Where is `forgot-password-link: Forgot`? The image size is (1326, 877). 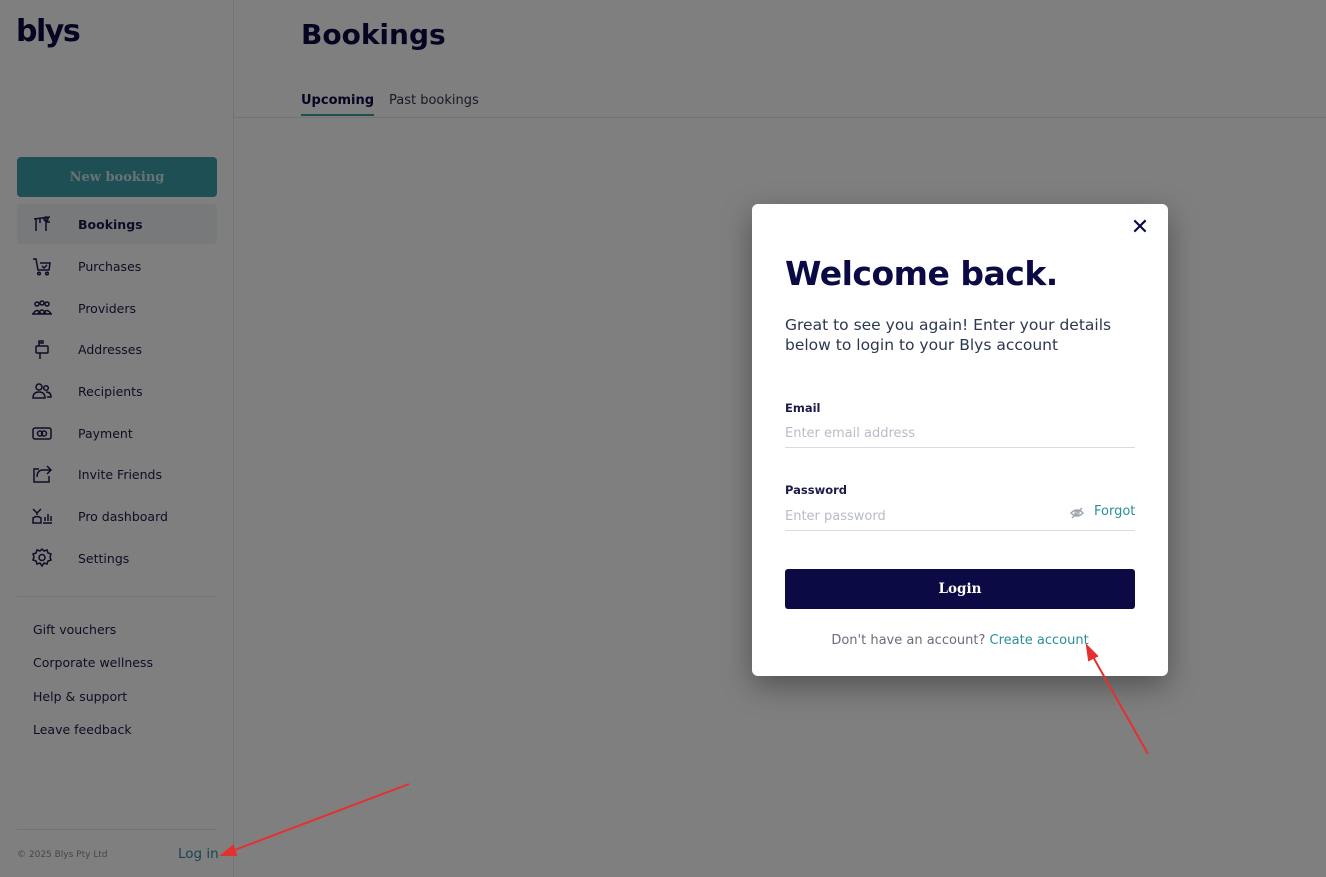
forgot-password-link: Forgot is located at coordinates (1114, 511).